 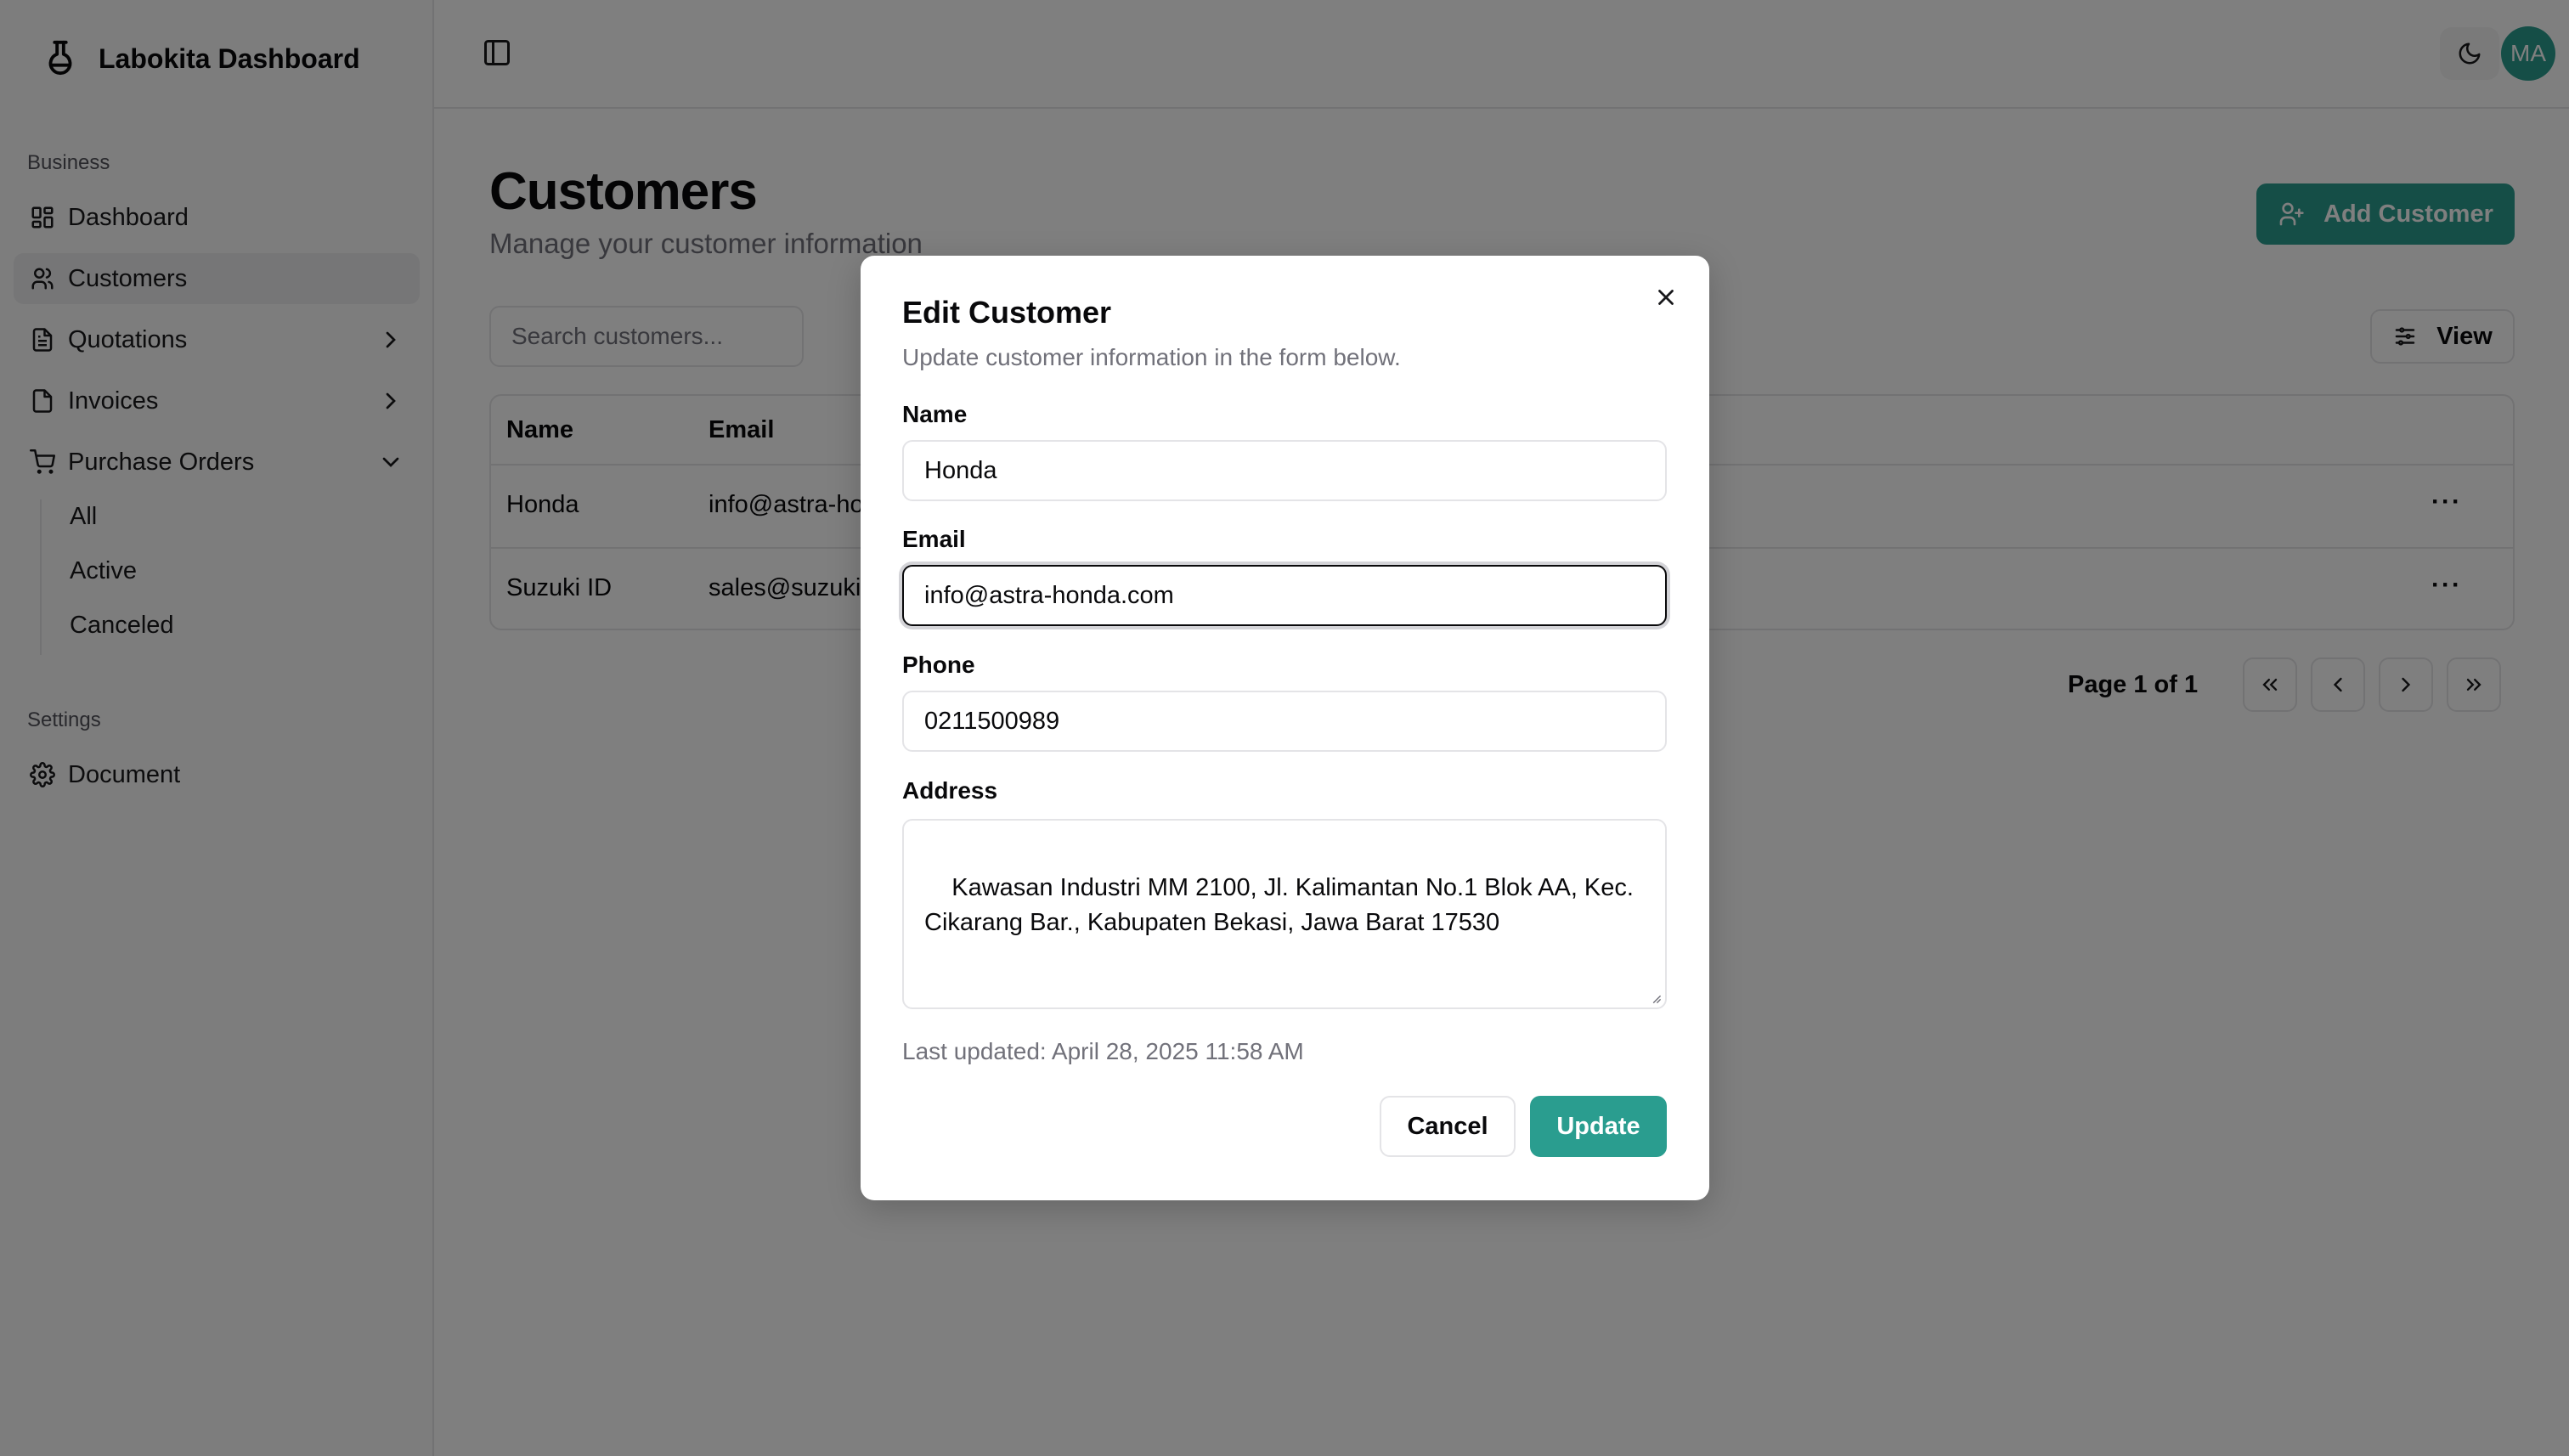 What do you see at coordinates (1007, 313) in the screenshot?
I see `dialog-title: Edit Customer` at bounding box center [1007, 313].